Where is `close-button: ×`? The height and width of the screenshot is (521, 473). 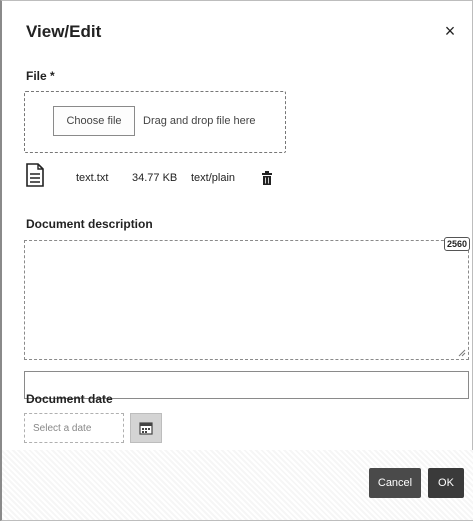
close-button: × is located at coordinates (450, 31).